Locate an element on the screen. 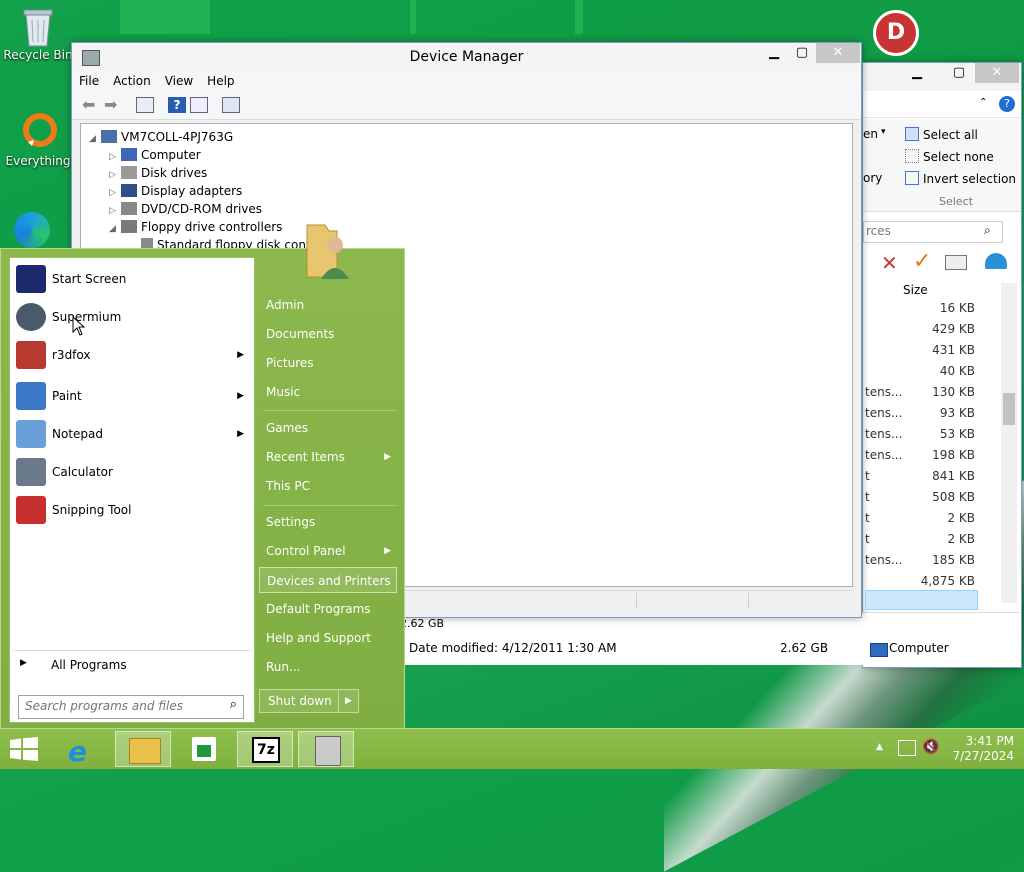  taskbar-internet-explorer: e is located at coordinates (82, 749).